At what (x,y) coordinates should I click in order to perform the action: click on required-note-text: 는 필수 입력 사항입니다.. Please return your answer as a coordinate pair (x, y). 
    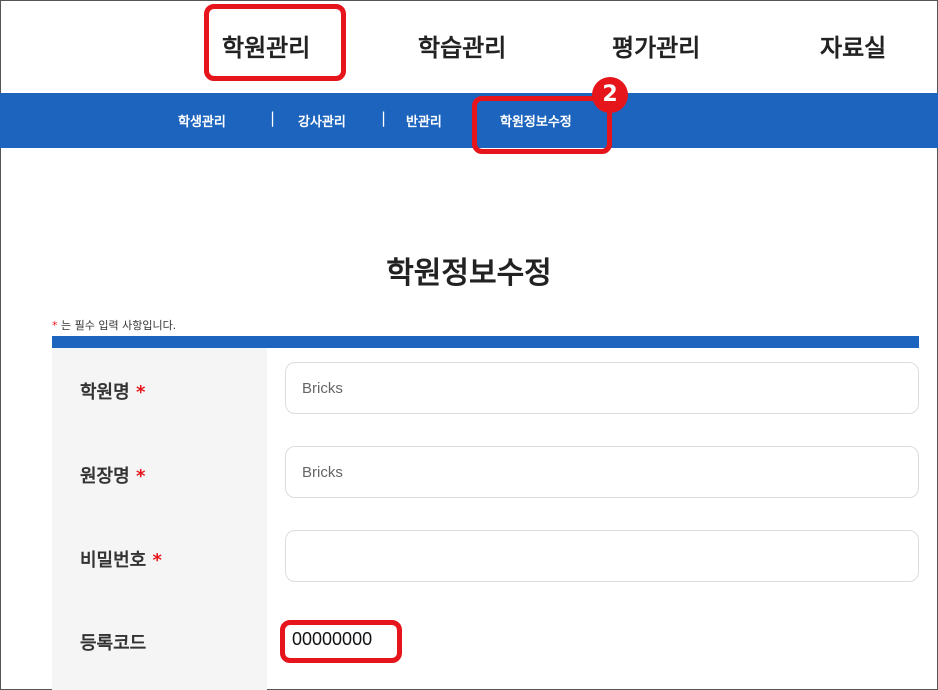
    Looking at the image, I should click on (117, 325).